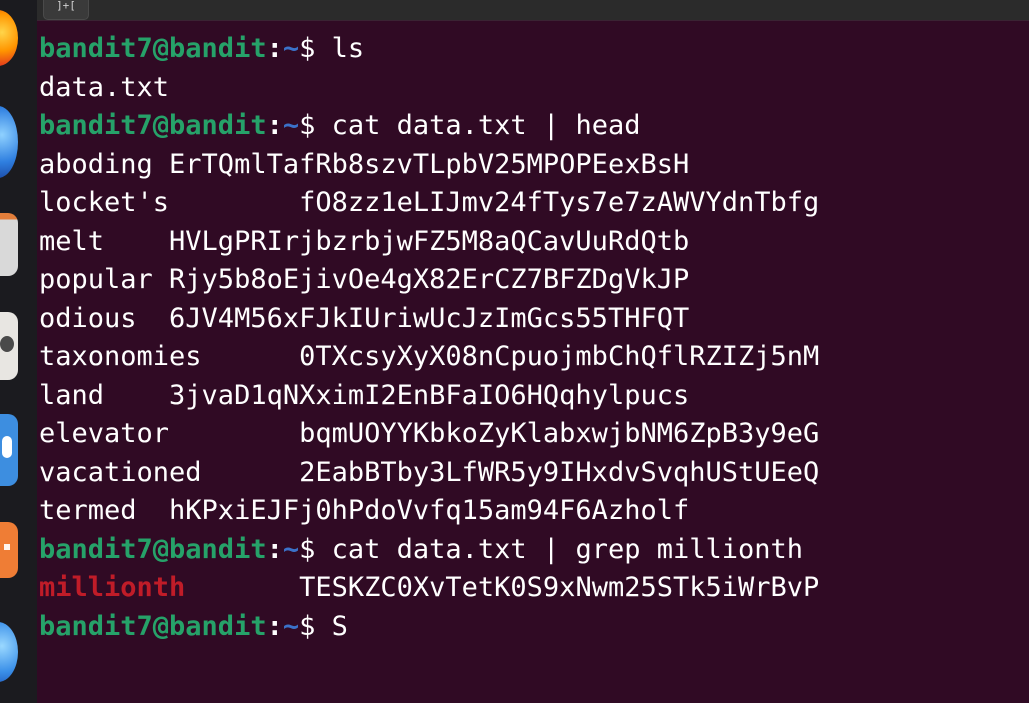 The image size is (1029, 703). What do you see at coordinates (9, 244) in the screenshot?
I see `files-icon` at bounding box center [9, 244].